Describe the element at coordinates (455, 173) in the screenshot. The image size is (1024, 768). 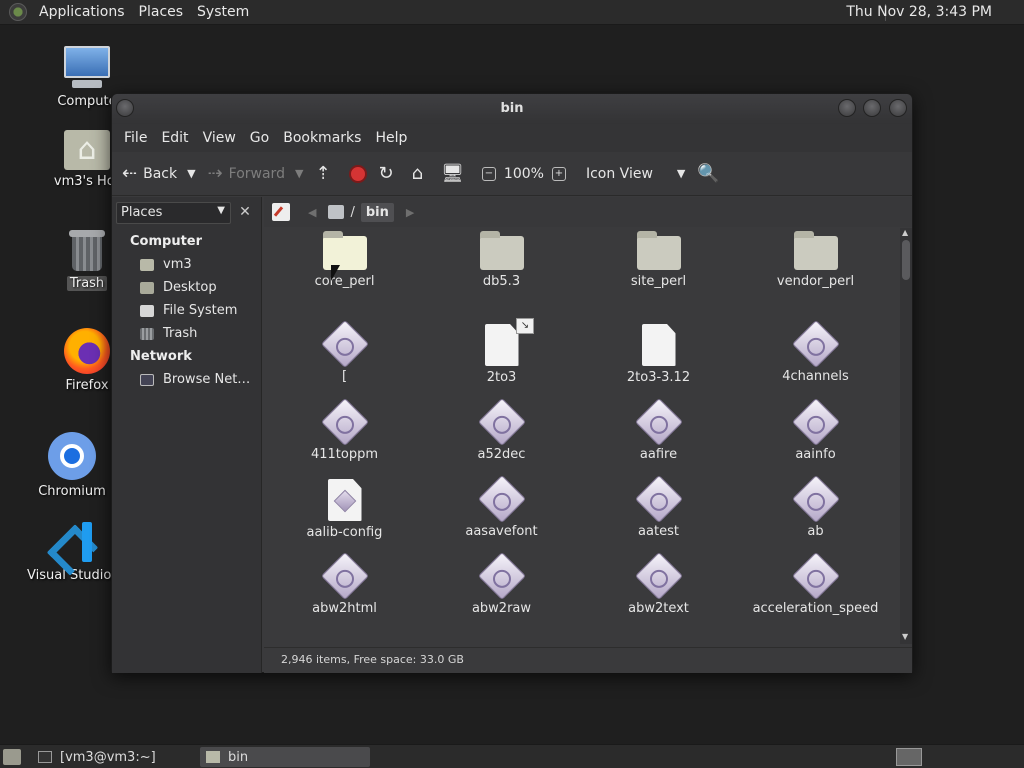
I see `computer-button: 🖥` at that location.